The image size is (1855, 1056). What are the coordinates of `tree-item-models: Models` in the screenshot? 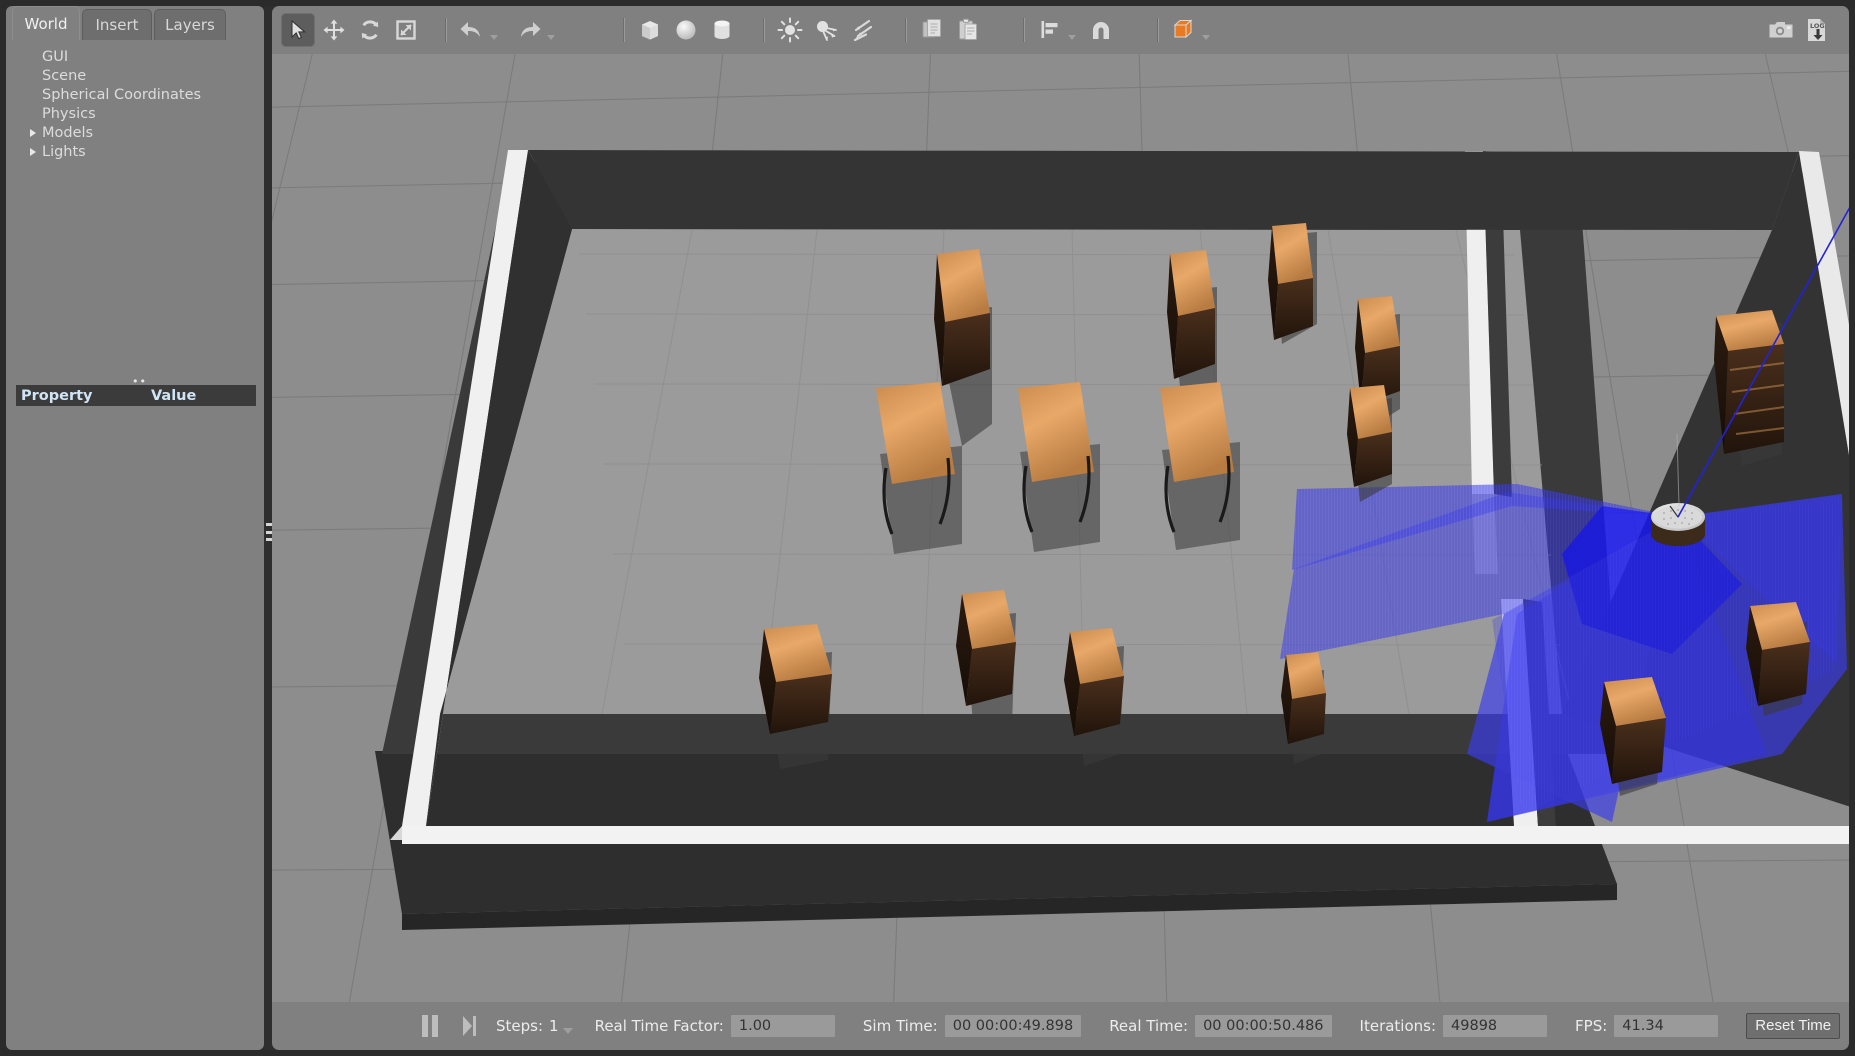 It's located at (135, 133).